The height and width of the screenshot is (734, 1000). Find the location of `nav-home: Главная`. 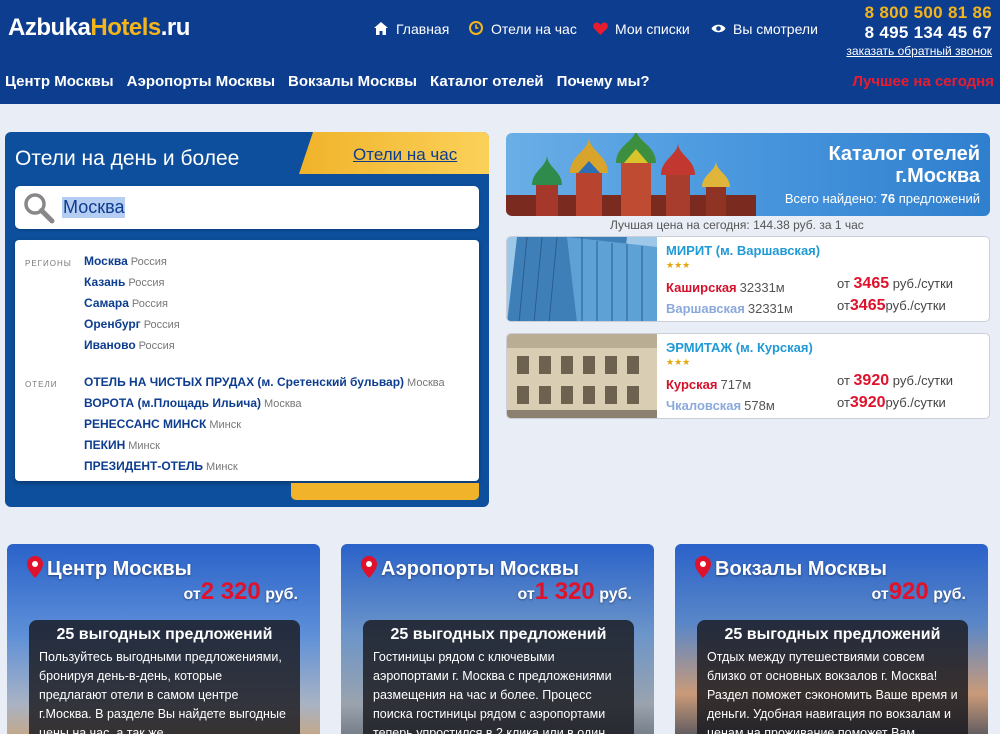

nav-home: Главная is located at coordinates (411, 29).